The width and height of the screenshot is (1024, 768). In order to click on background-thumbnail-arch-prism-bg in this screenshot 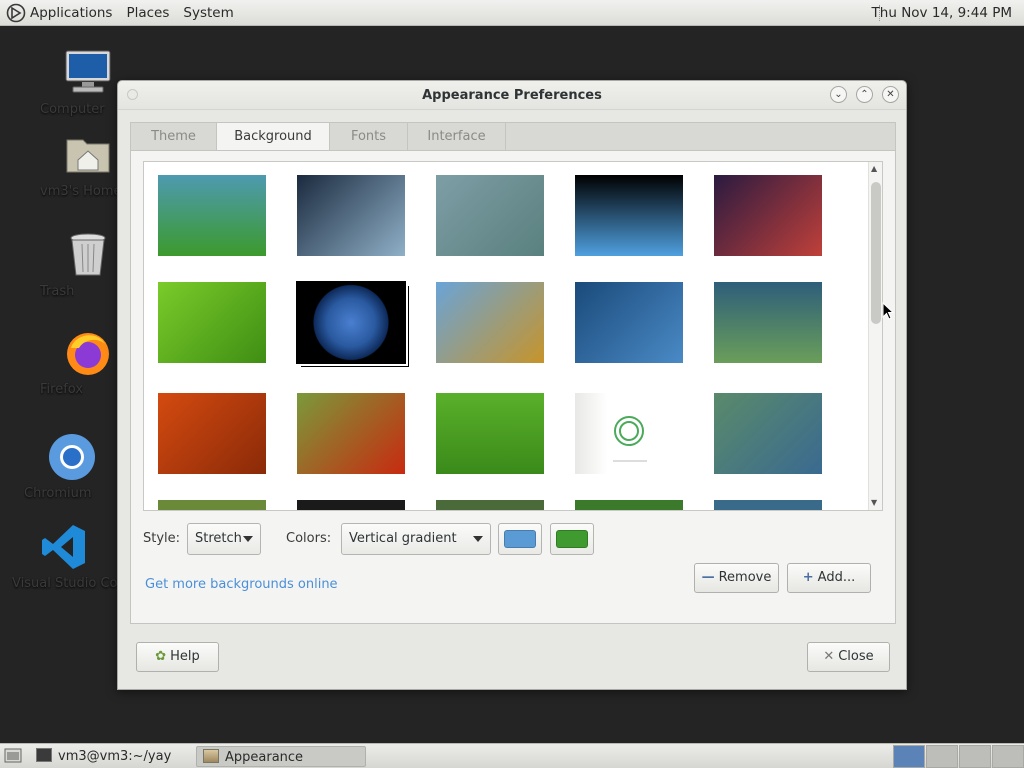, I will do `click(629, 215)`.